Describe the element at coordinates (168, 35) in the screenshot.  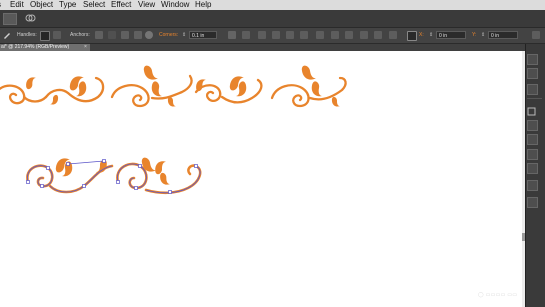
I see `corners-label: Corners:` at that location.